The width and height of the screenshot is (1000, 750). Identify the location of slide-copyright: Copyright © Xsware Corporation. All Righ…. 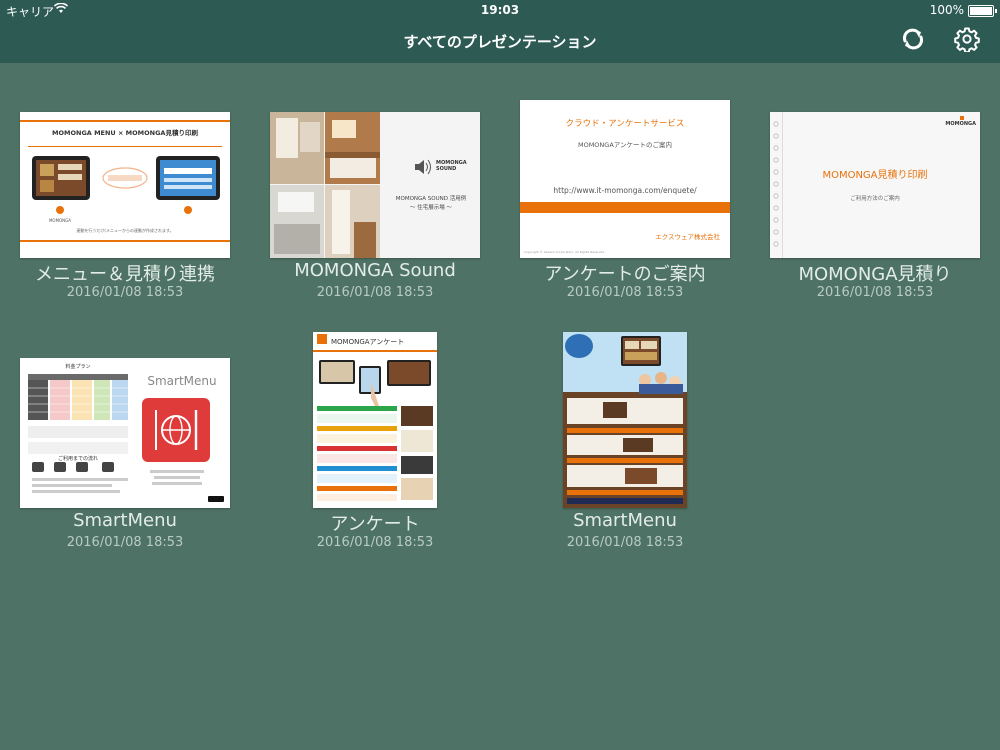
(565, 252).